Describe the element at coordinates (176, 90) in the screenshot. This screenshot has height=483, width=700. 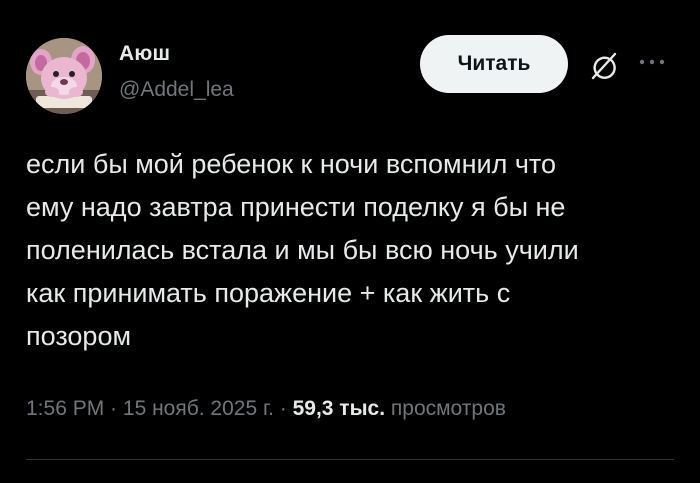
I see `user-handle: @Addel_lea` at that location.